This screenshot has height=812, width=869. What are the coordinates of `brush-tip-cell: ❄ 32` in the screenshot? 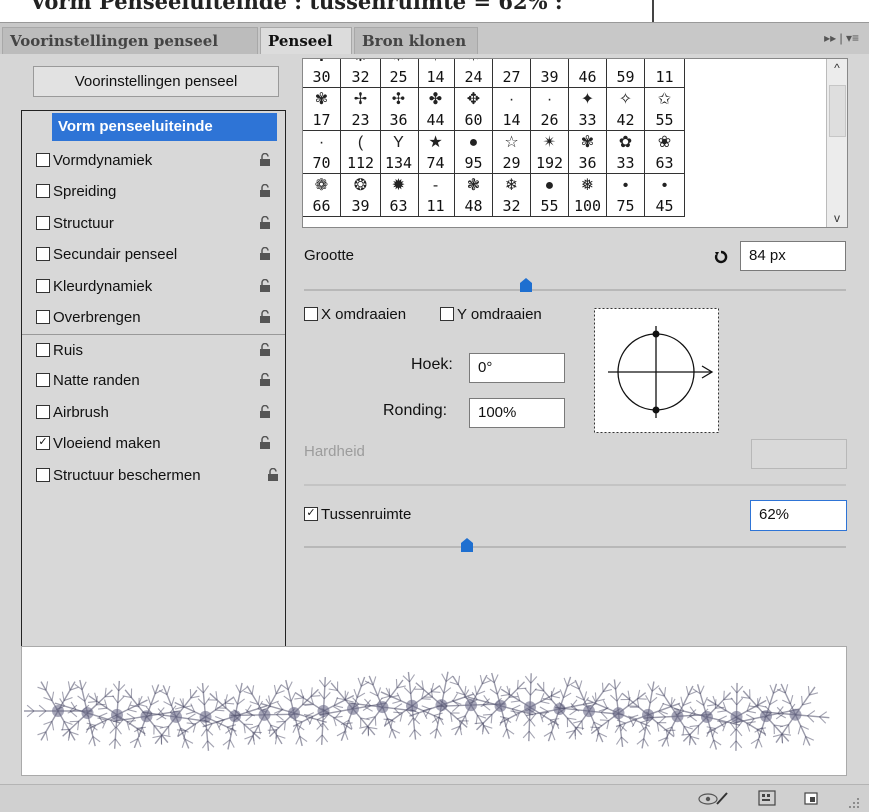 It's located at (512, 195).